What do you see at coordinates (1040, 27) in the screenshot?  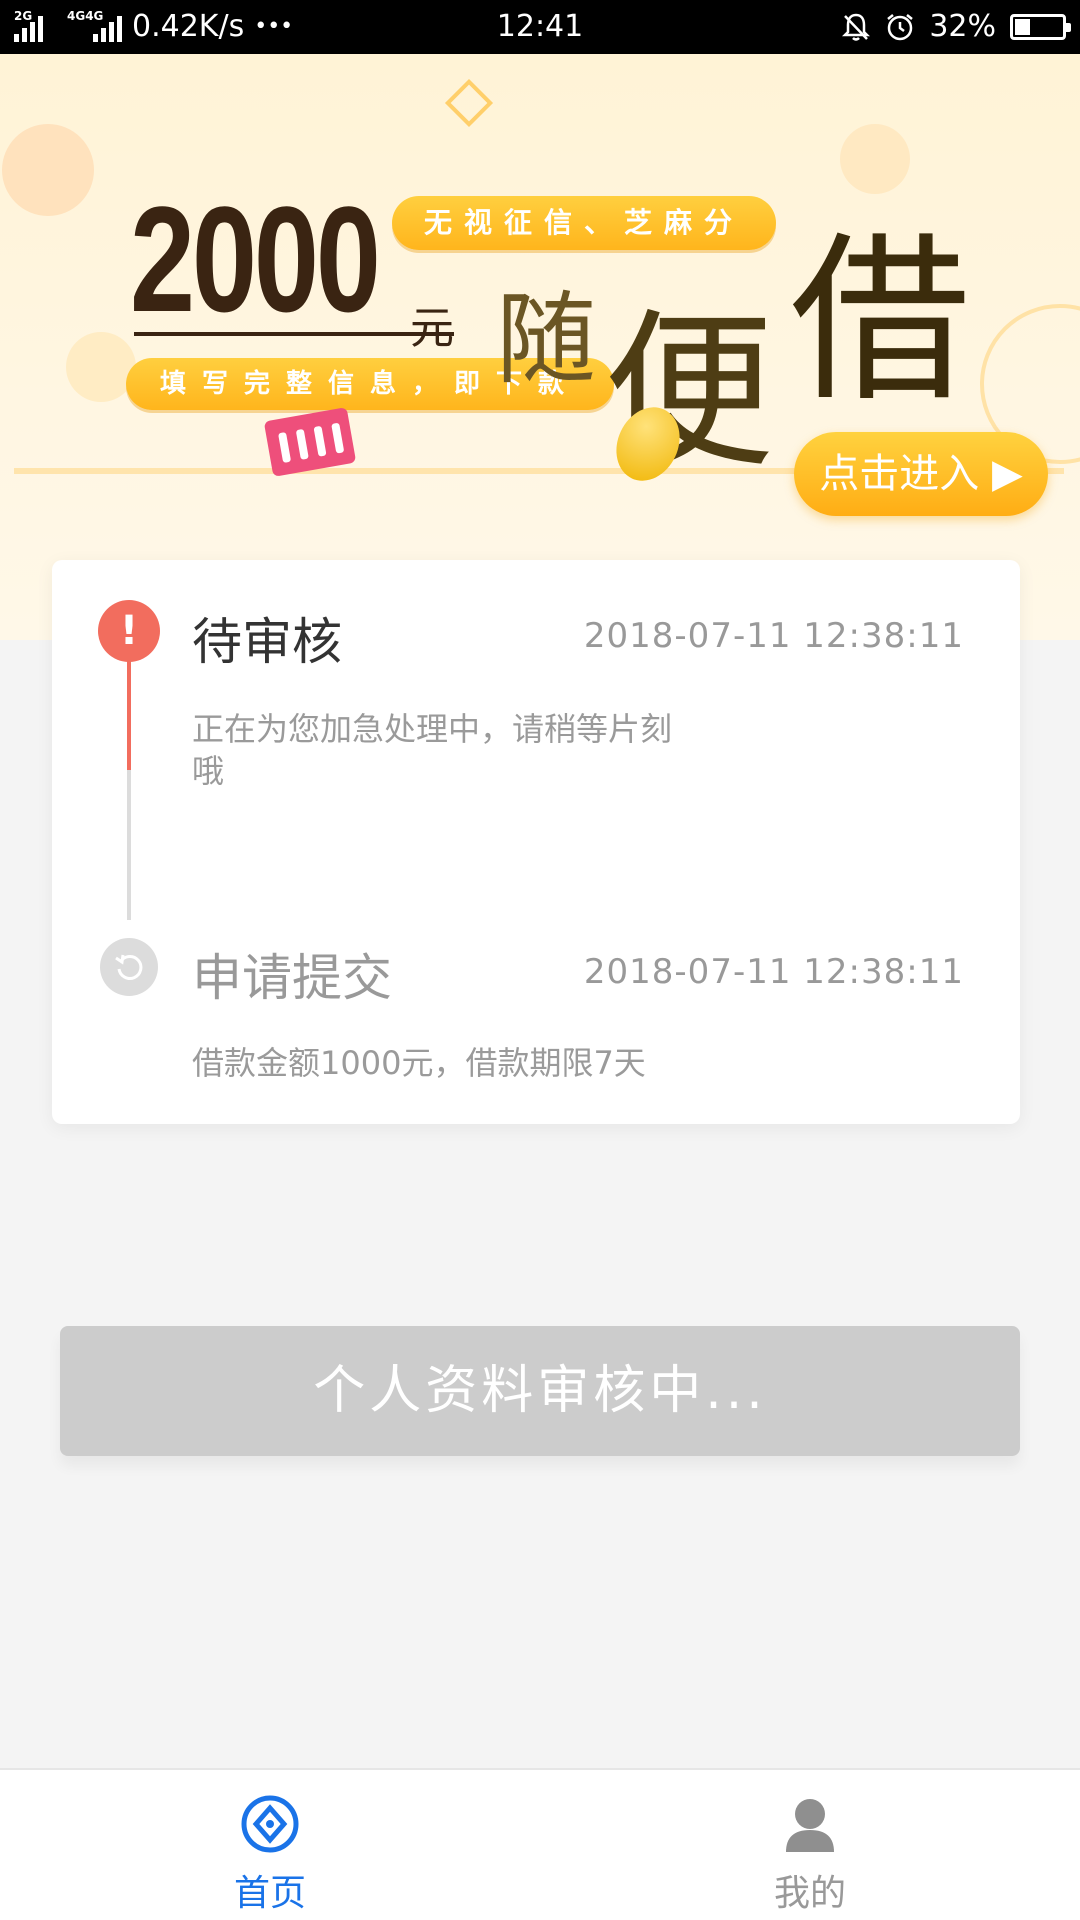 I see `battery-icon` at bounding box center [1040, 27].